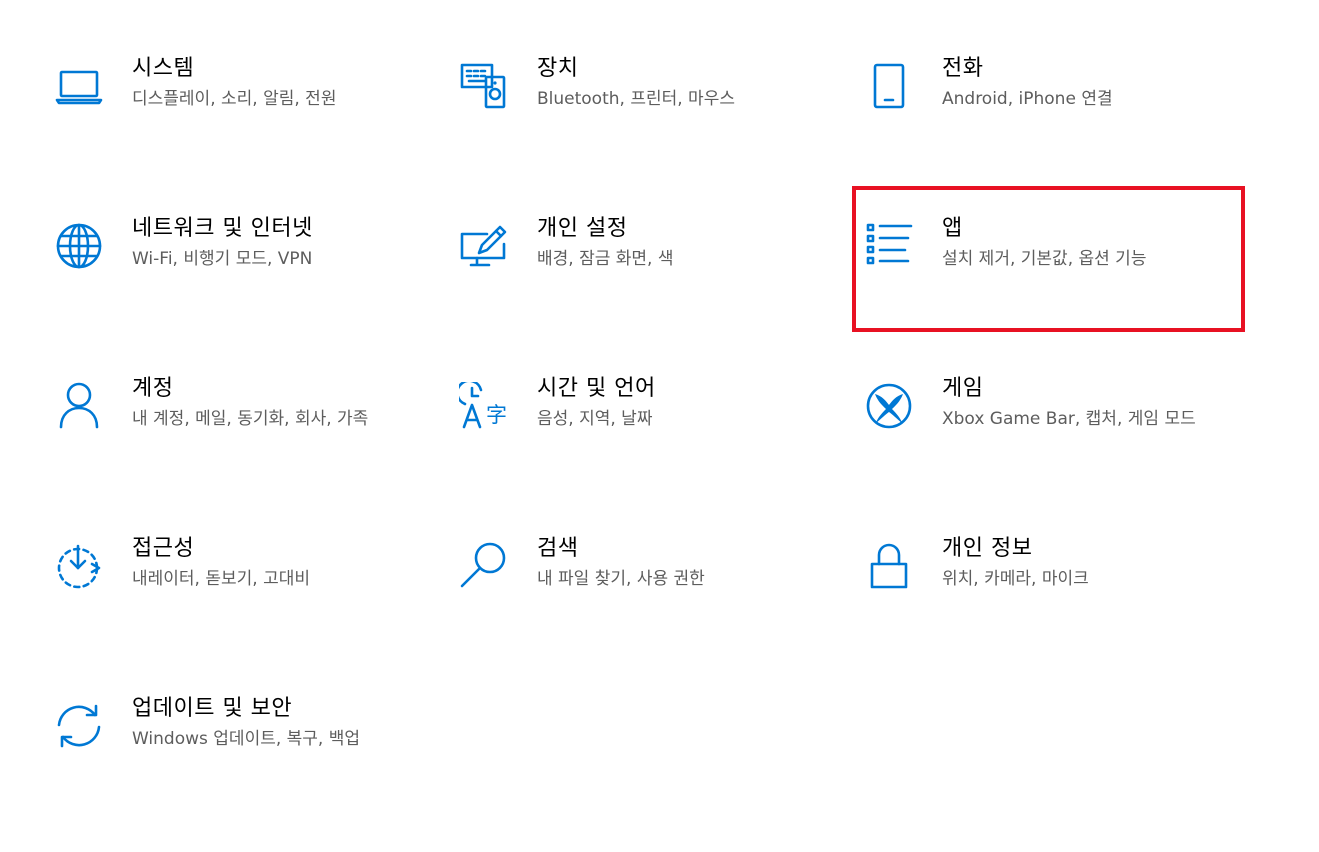 The height and width of the screenshot is (852, 1319). What do you see at coordinates (250, 419) in the screenshot?
I see `tile-description: 내 계정, 메일, 동기화, 회사, 가족` at bounding box center [250, 419].